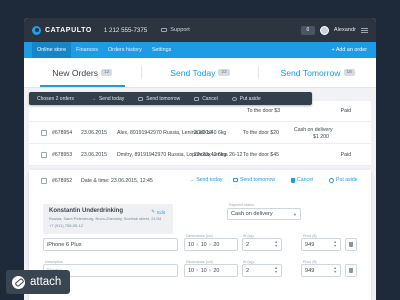  I want to click on edit-customer-button: ✎ Edit, so click(158, 212).